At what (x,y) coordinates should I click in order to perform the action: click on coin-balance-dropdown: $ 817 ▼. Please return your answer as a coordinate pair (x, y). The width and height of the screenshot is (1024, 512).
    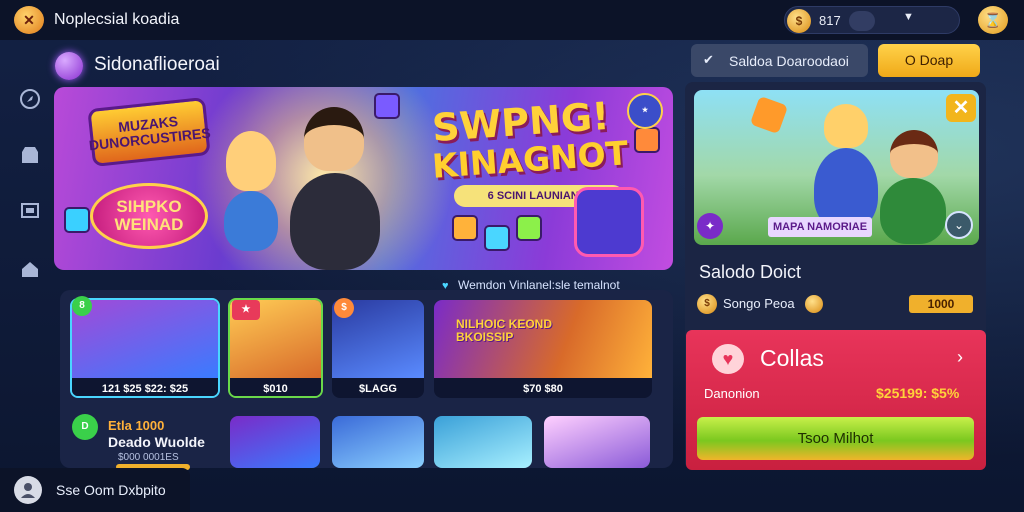
    Looking at the image, I should click on (872, 20).